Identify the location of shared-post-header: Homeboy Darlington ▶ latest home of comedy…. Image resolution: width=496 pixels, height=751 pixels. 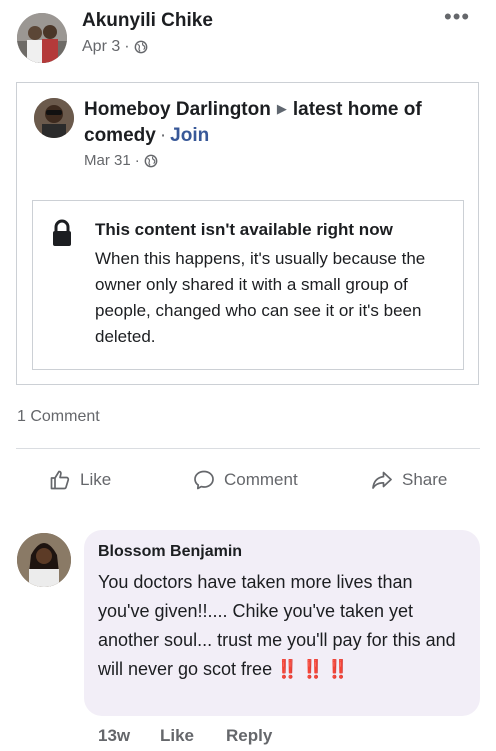
(276, 122).